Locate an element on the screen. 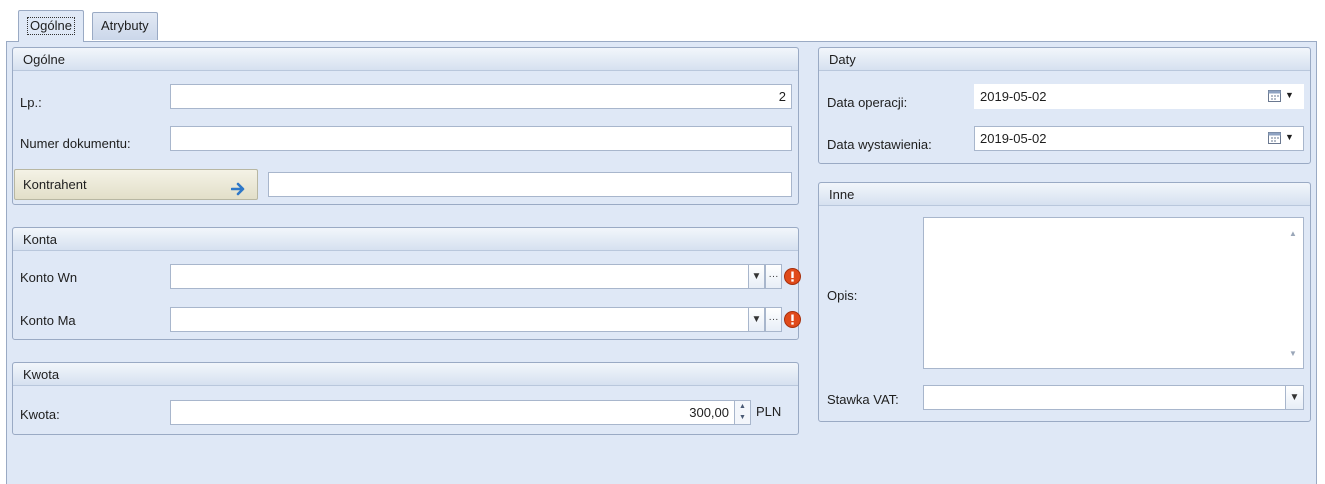 This screenshot has width=1325, height=484. kontrahent-button-label: Kontrahent is located at coordinates (55, 184).